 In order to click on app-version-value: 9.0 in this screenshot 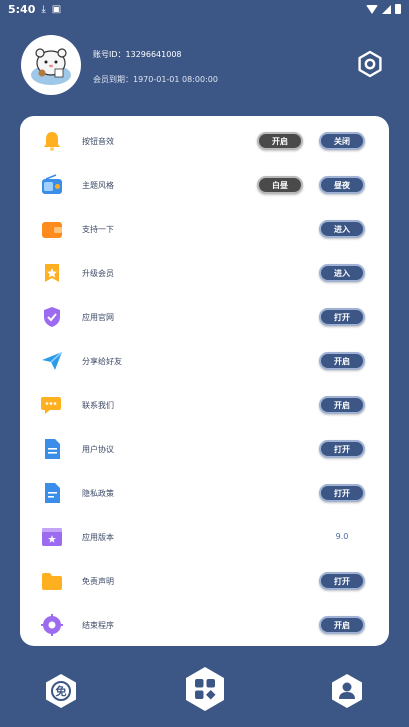, I will do `click(342, 536)`.